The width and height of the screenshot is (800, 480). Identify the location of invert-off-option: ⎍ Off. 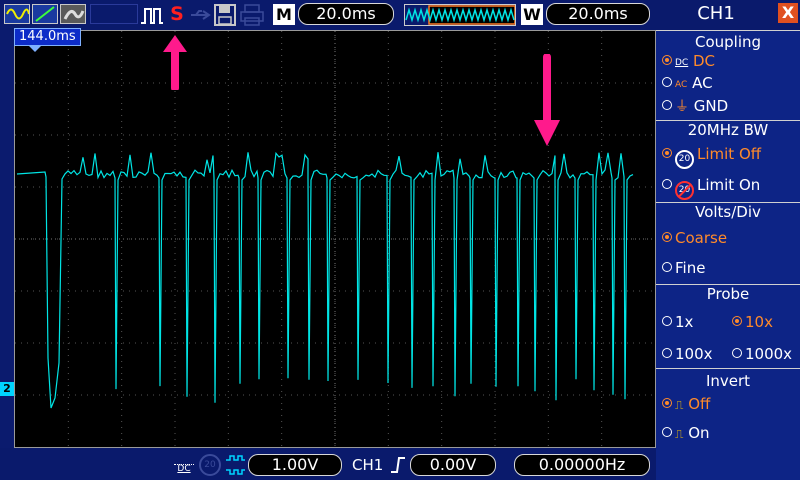
(686, 404).